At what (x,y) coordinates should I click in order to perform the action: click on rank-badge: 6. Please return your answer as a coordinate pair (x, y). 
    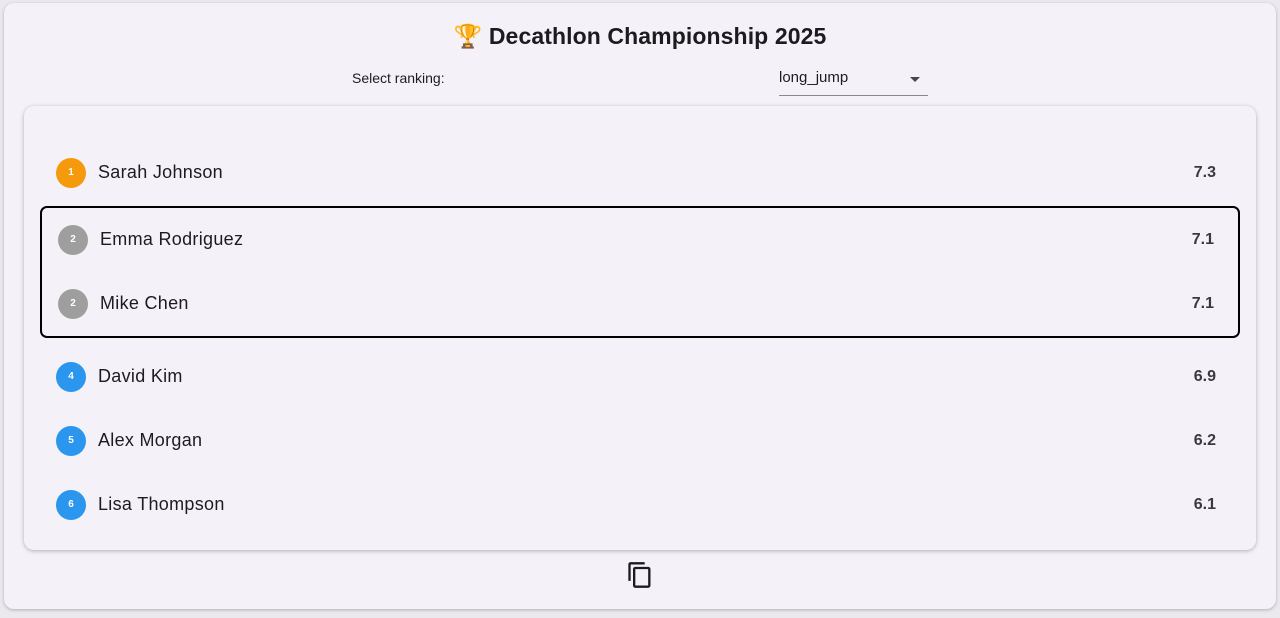
    Looking at the image, I should click on (71, 505).